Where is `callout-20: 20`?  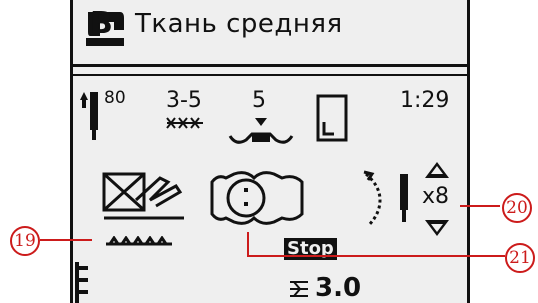 callout-20: 20 is located at coordinates (517, 208).